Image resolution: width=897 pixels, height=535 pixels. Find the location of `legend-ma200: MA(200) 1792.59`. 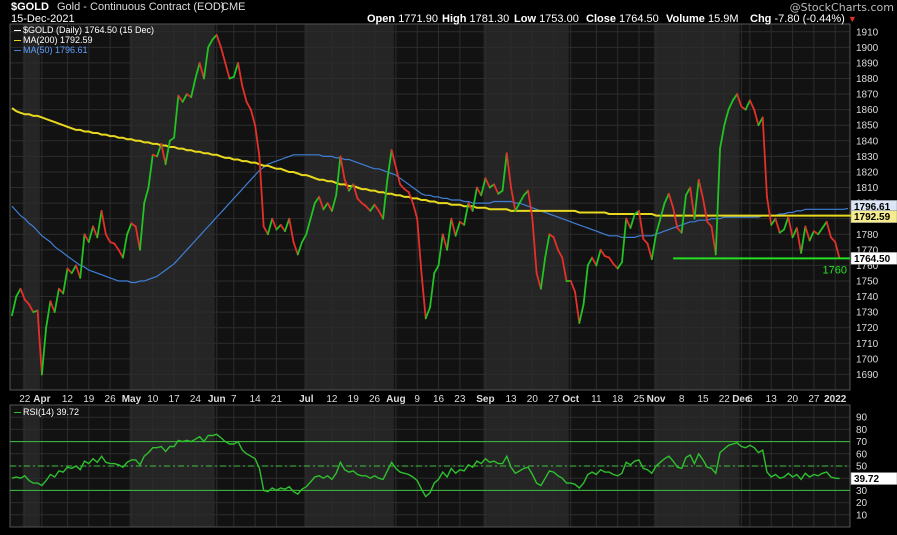

legend-ma200: MA(200) 1792.59 is located at coordinates (84, 40).